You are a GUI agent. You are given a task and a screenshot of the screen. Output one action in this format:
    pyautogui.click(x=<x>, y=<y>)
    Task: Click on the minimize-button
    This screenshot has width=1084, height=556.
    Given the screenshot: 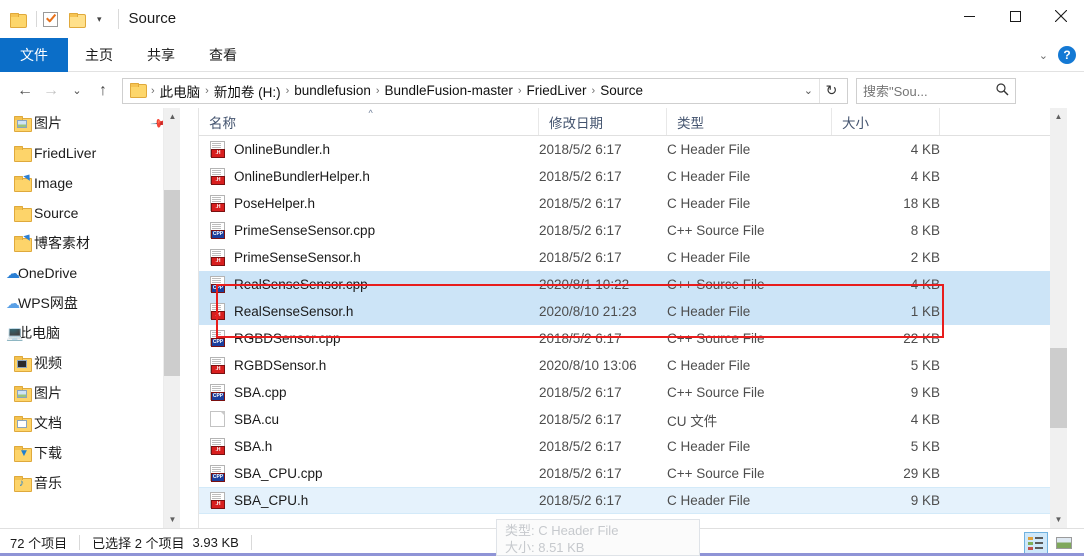 What is the action you would take?
    pyautogui.click(x=969, y=16)
    